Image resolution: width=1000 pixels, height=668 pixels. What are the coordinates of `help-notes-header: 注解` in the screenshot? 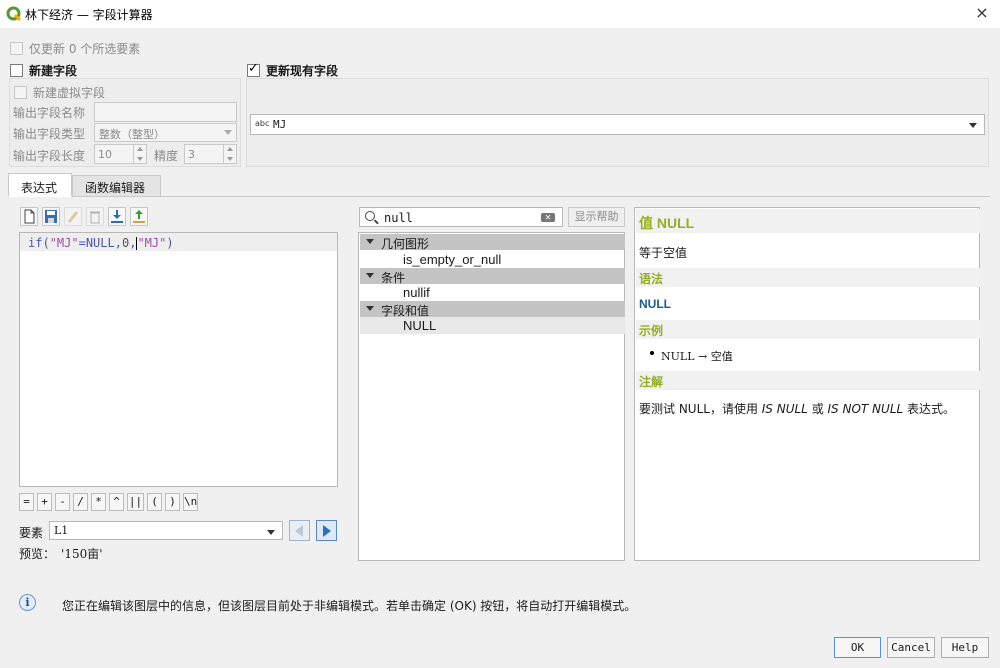 It's located at (808, 380).